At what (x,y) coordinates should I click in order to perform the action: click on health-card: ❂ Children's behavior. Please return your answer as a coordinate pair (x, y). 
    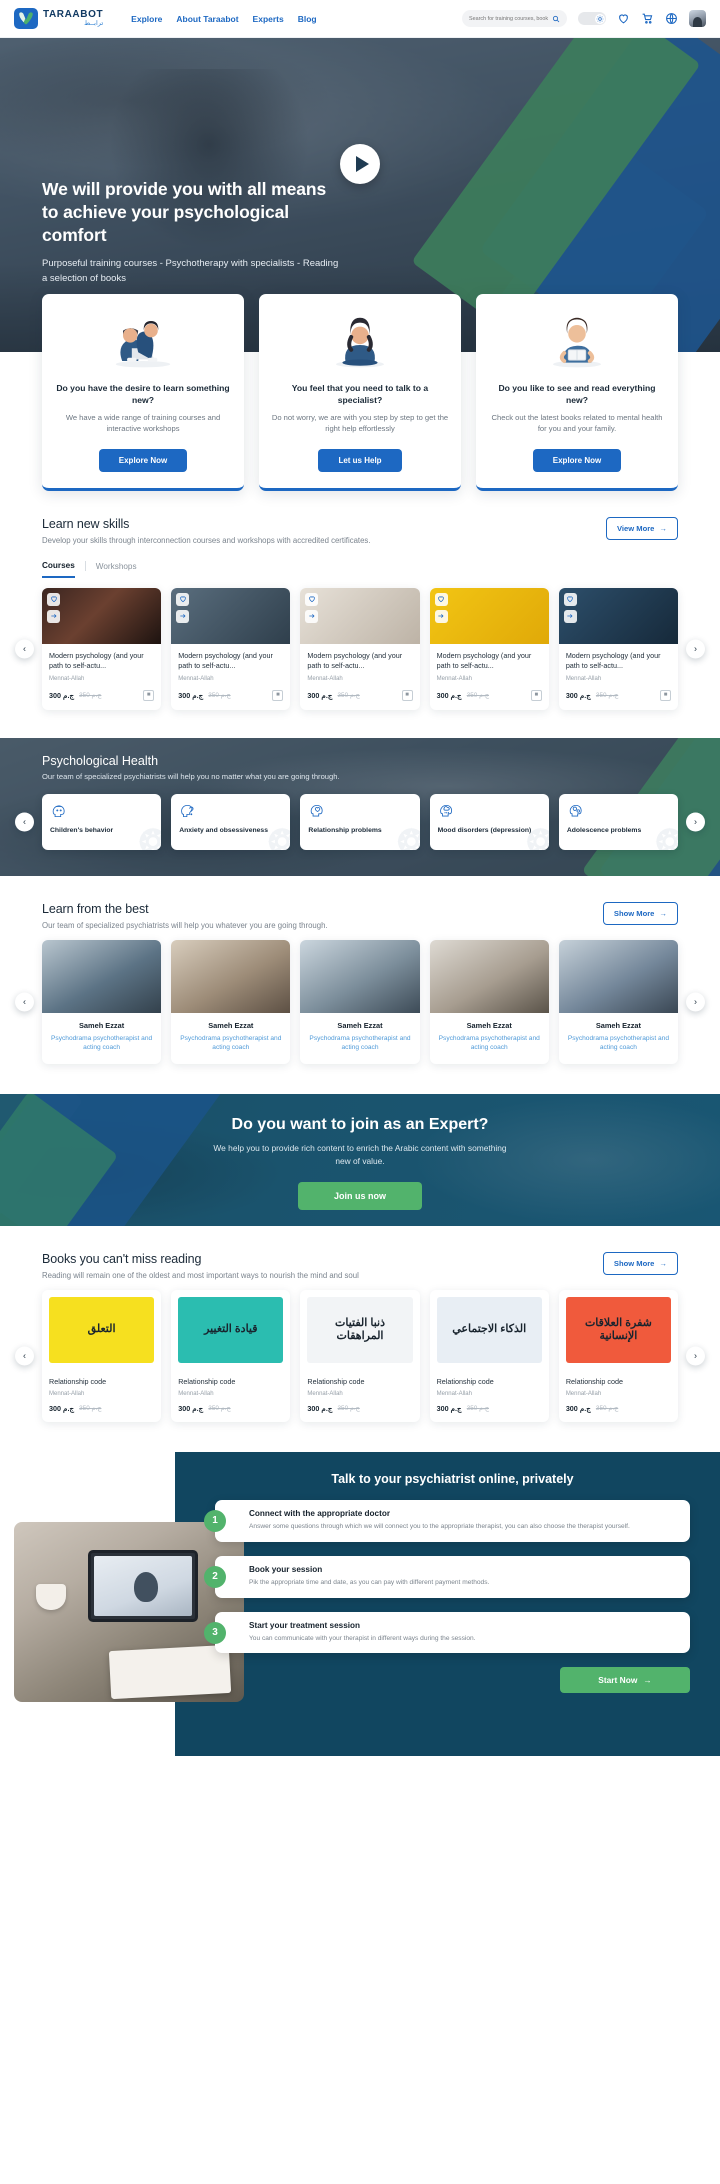
    Looking at the image, I should click on (102, 821).